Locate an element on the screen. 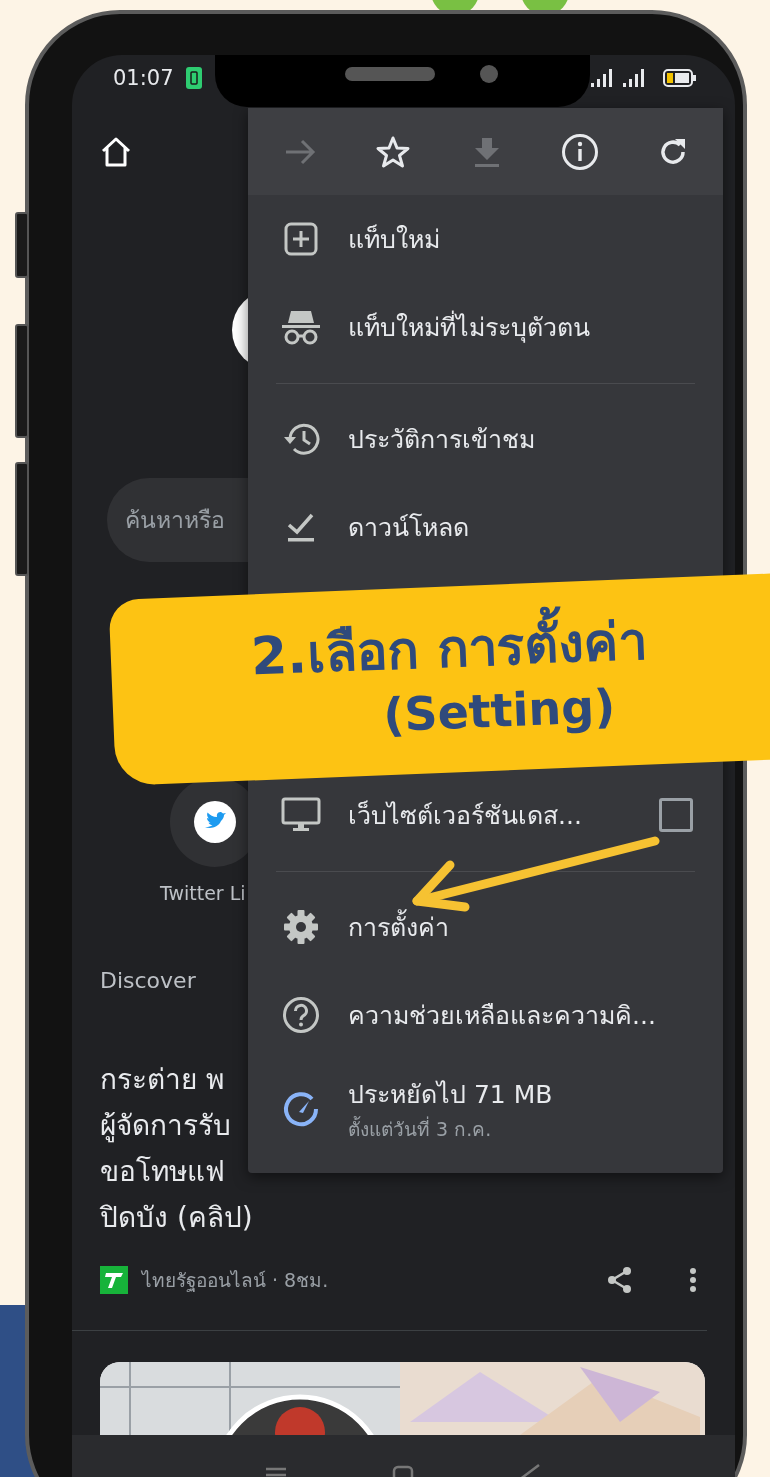  article-title: ขอโทษแฟ is located at coordinates (162, 1172).